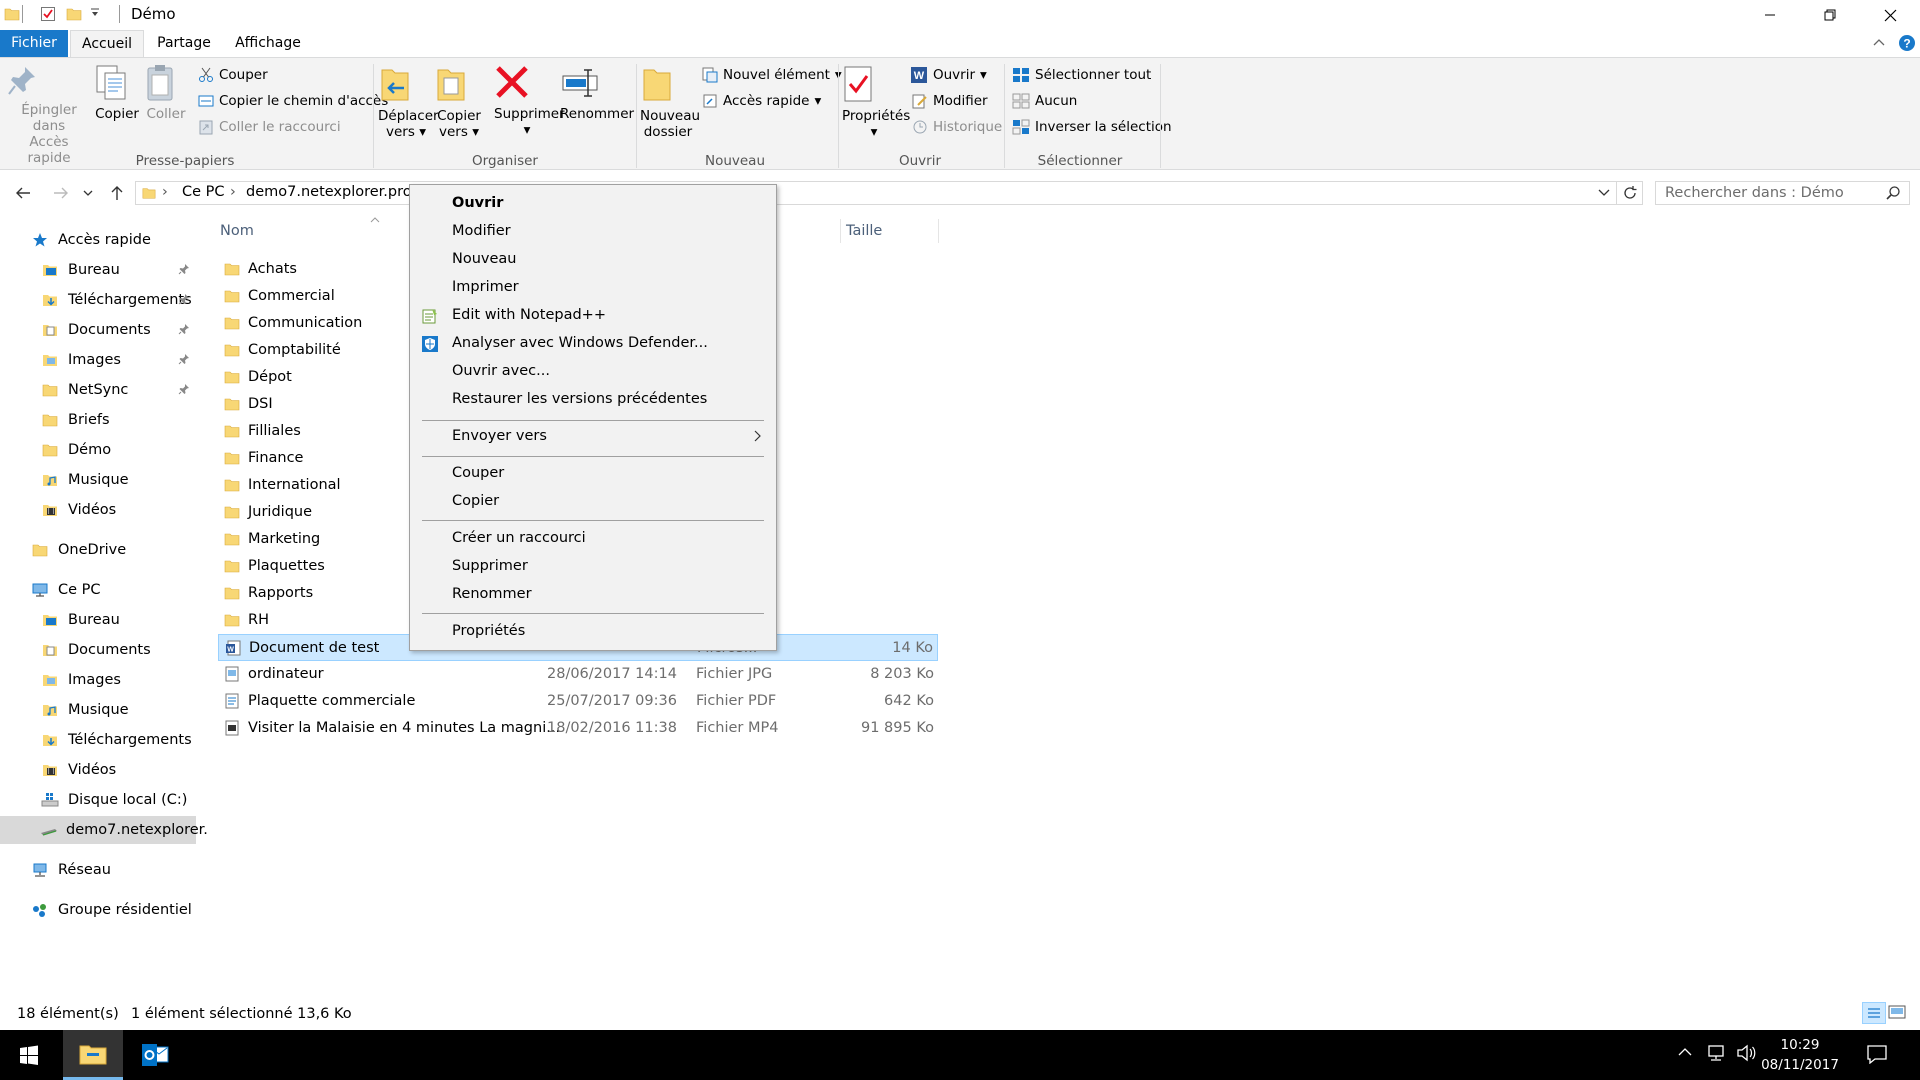 The height and width of the screenshot is (1080, 1920). What do you see at coordinates (529, 315) in the screenshot?
I see `menu-item-notepad: Edit with Notepad++` at bounding box center [529, 315].